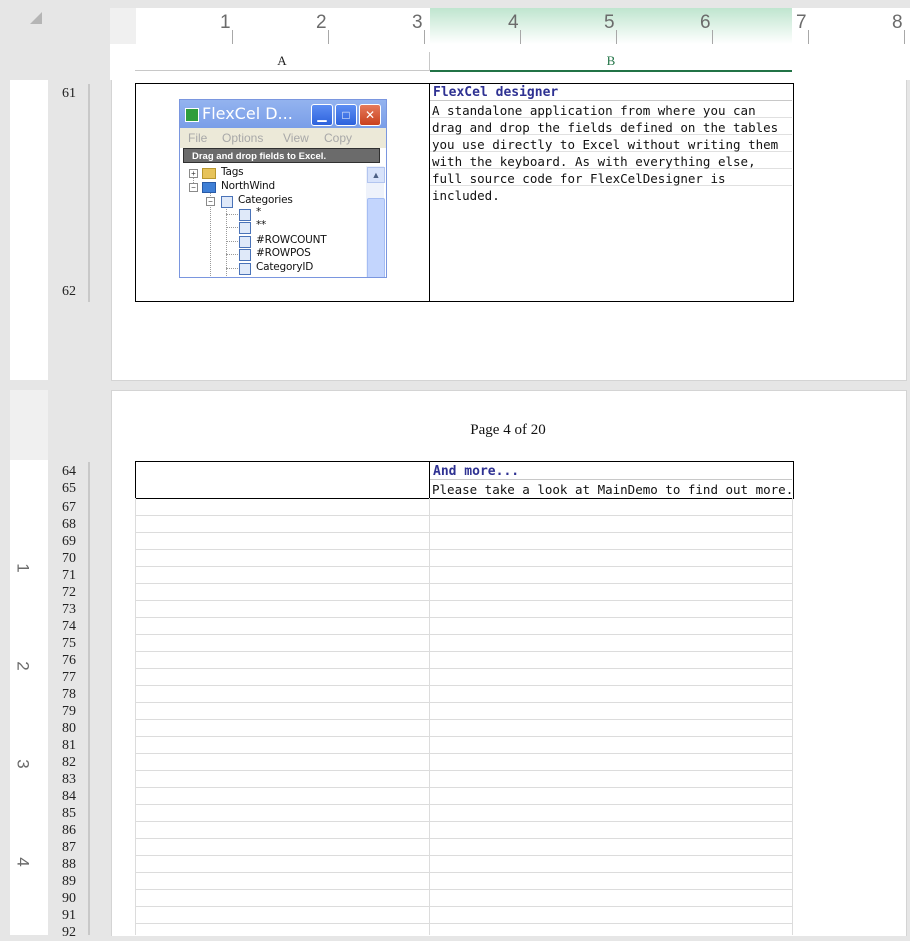 This screenshot has width=910, height=941. I want to click on row-header-85: 85, so click(69, 814).